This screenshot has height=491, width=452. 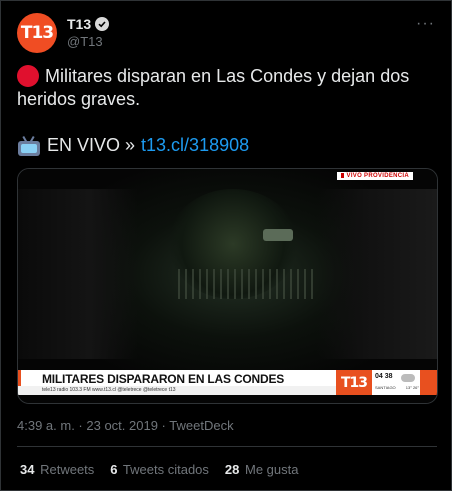 I want to click on red-circle-icon, so click(x=28, y=76).